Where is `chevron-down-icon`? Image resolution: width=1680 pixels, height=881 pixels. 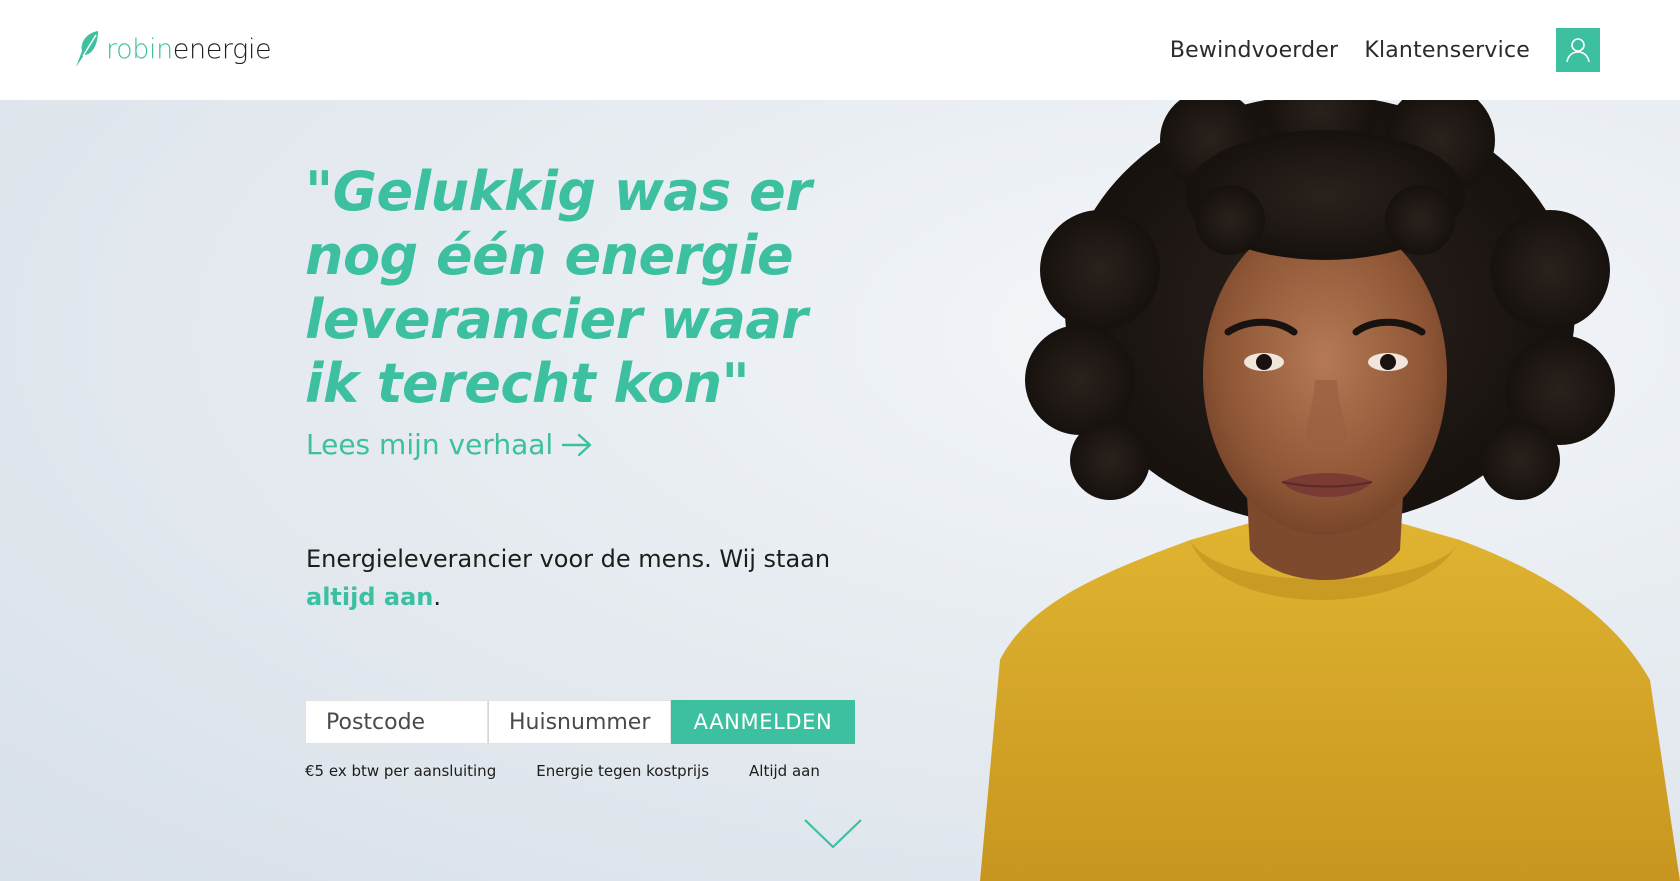
chevron-down-icon is located at coordinates (833, 834).